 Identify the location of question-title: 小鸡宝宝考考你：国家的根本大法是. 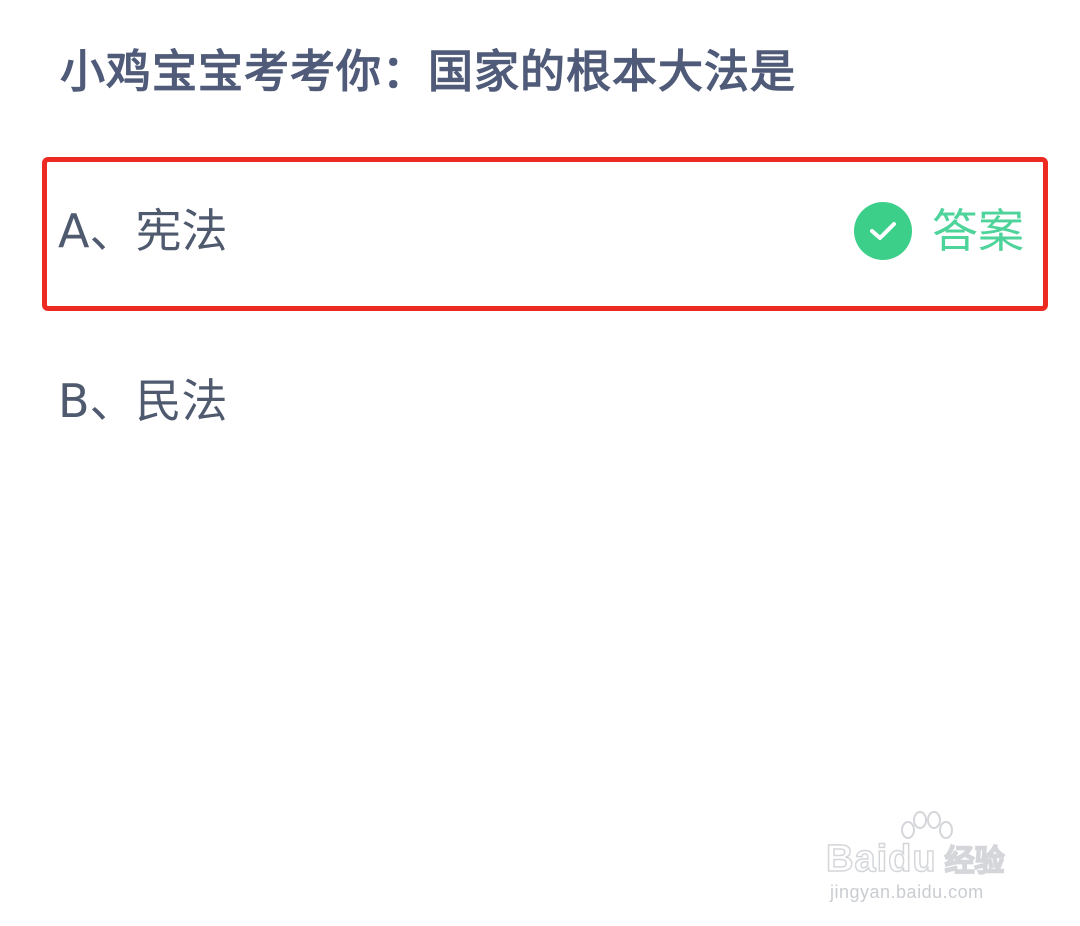
(428, 71).